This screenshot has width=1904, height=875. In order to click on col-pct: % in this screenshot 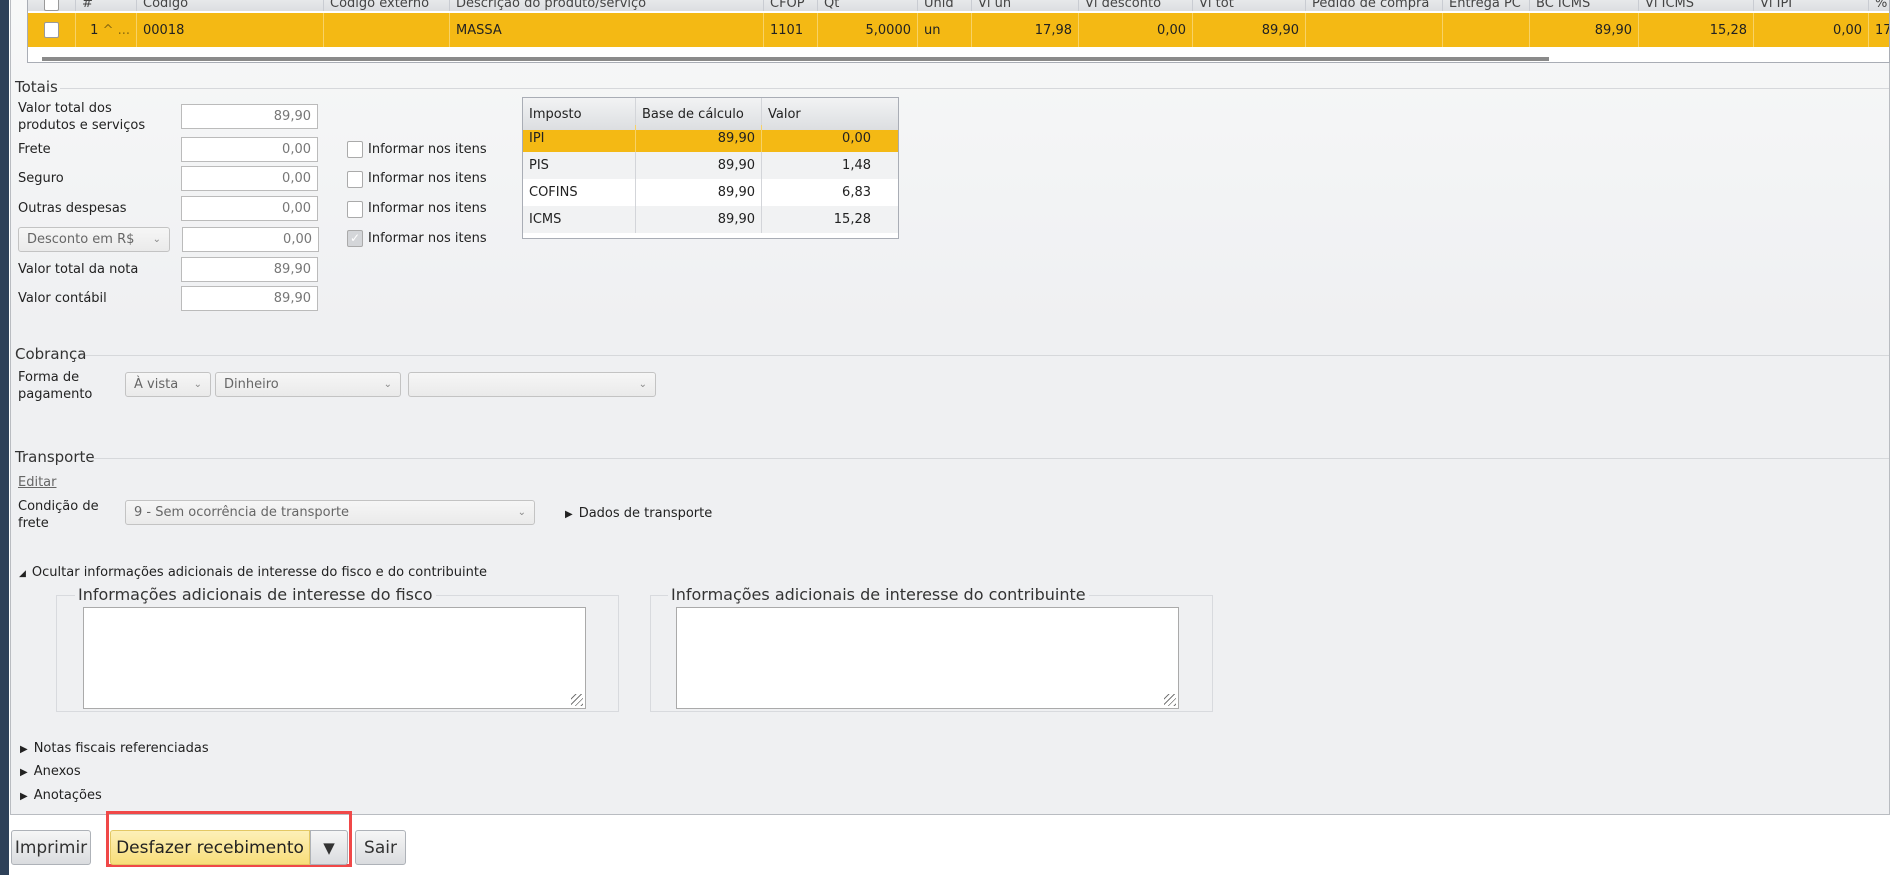, I will do `click(1879, 5)`.